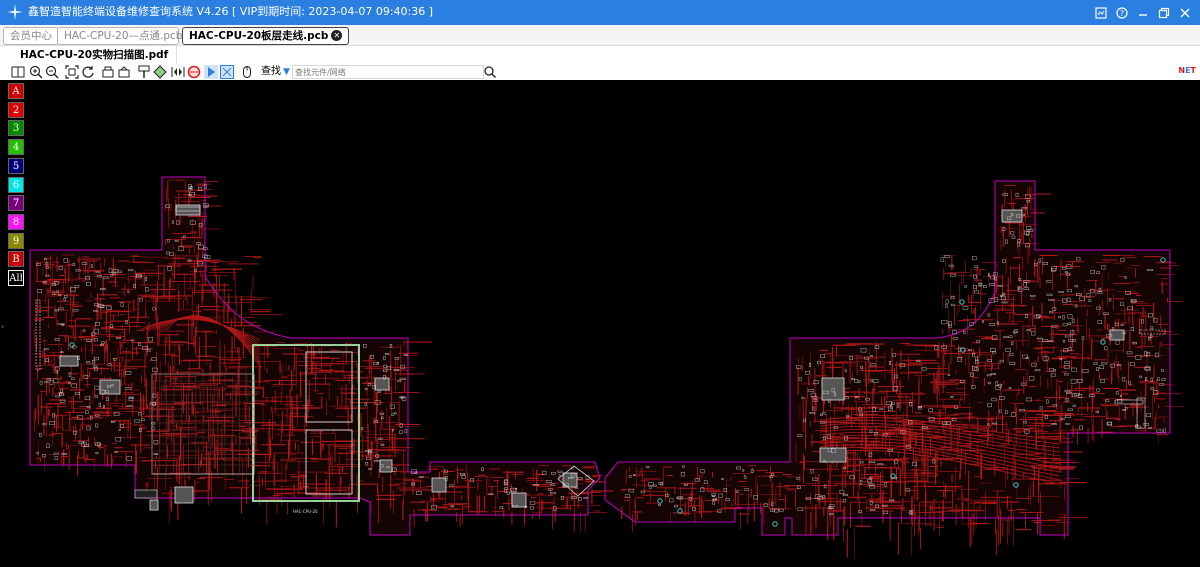  I want to click on flip-bottom-icon, so click(124, 72).